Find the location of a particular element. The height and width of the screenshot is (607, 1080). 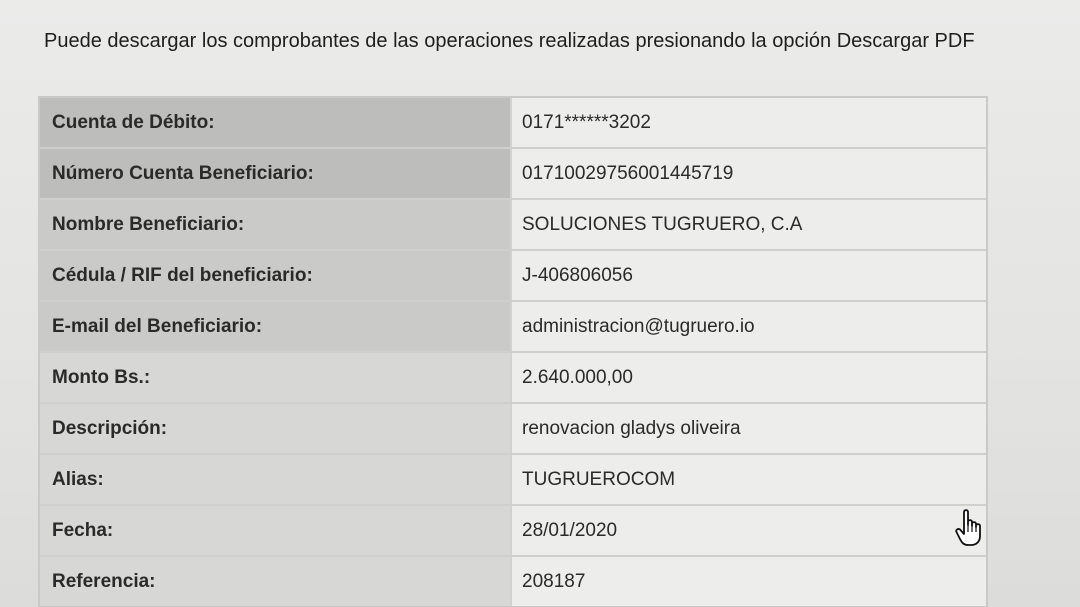

detail-value: administracion@tugruero.io is located at coordinates (749, 326).